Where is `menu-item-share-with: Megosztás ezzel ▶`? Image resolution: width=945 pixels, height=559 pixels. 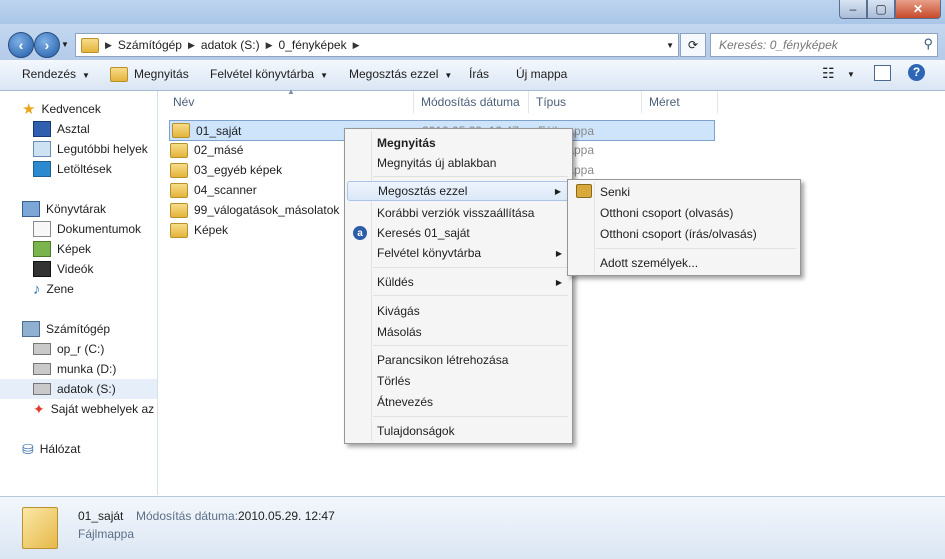
menu-item-share-with: Megosztás ezzel ▶ is located at coordinates (458, 191).